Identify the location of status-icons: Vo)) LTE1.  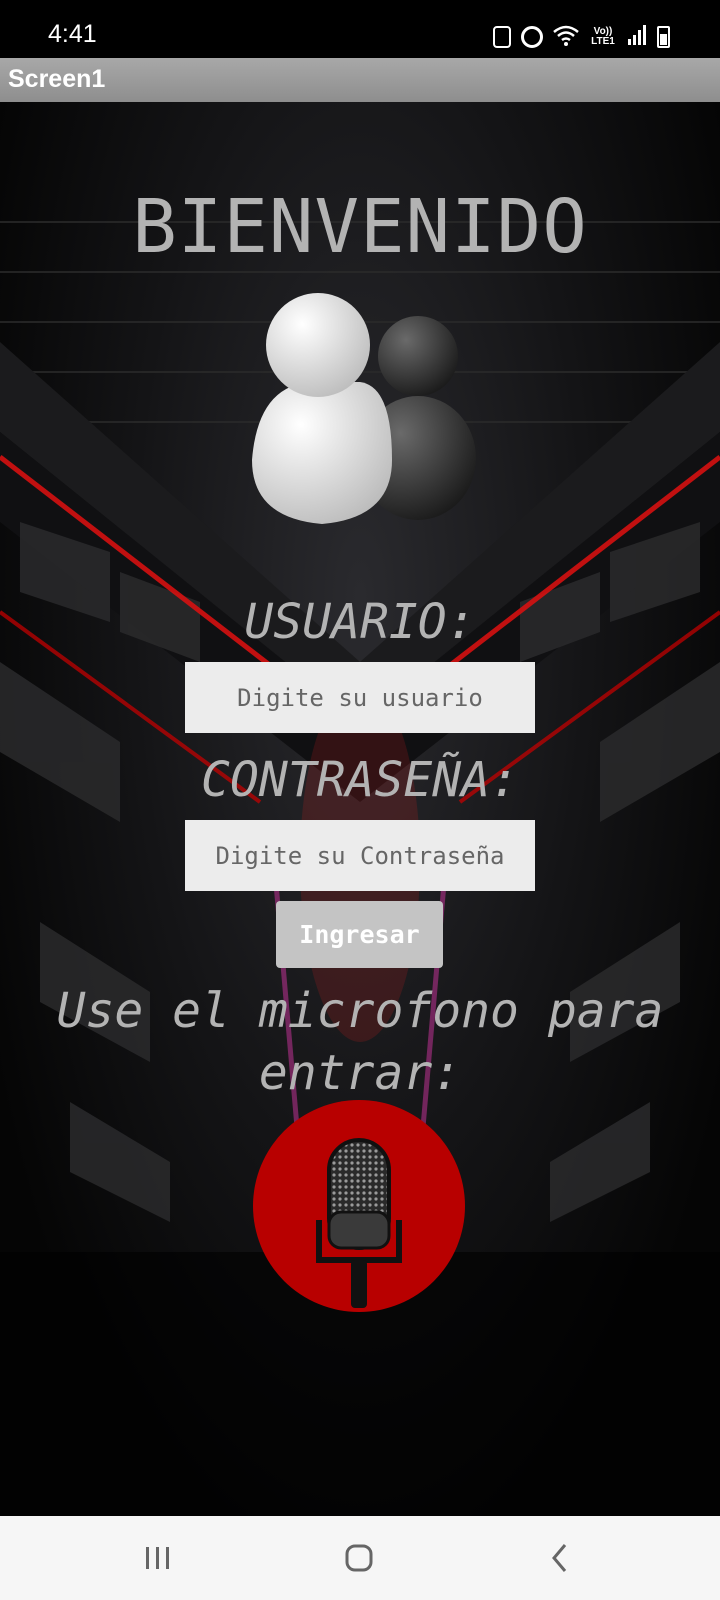
(581, 37).